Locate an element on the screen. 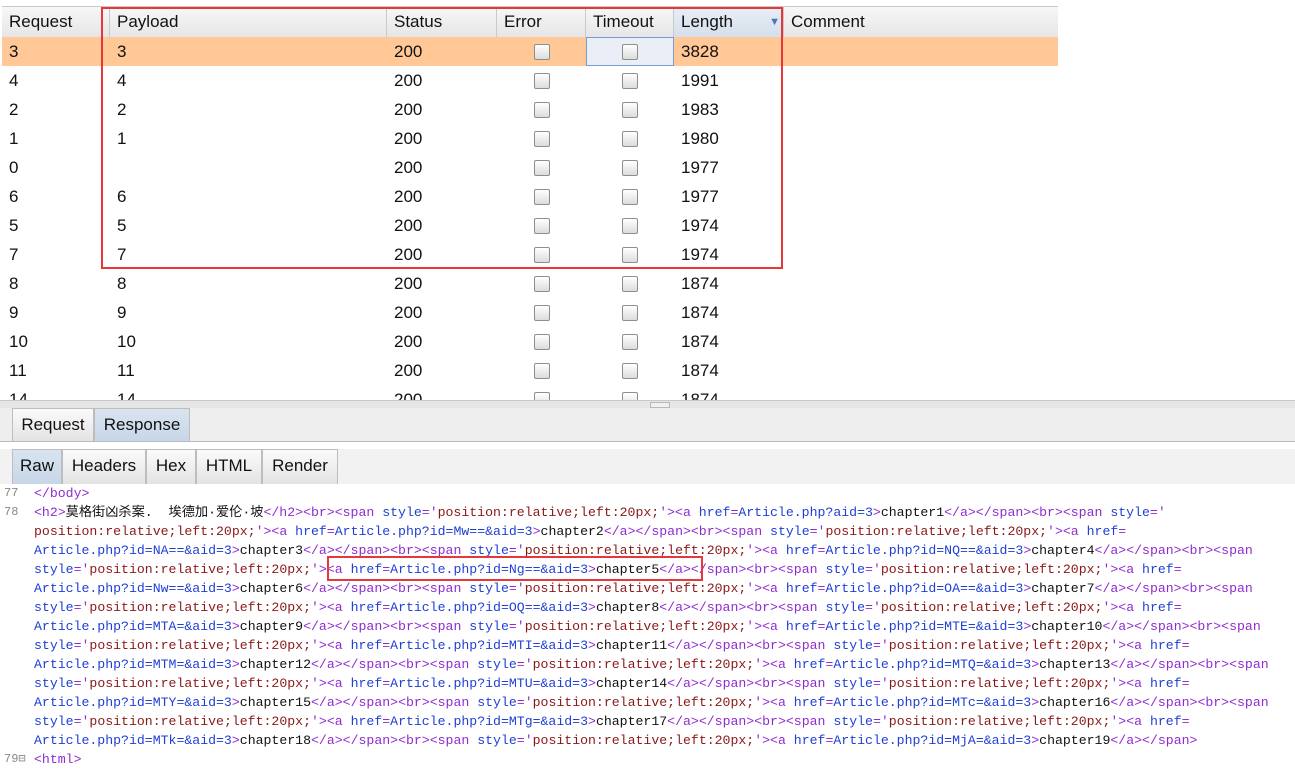 This screenshot has height=769, width=1295. cell-request: 4 is located at coordinates (14, 80).